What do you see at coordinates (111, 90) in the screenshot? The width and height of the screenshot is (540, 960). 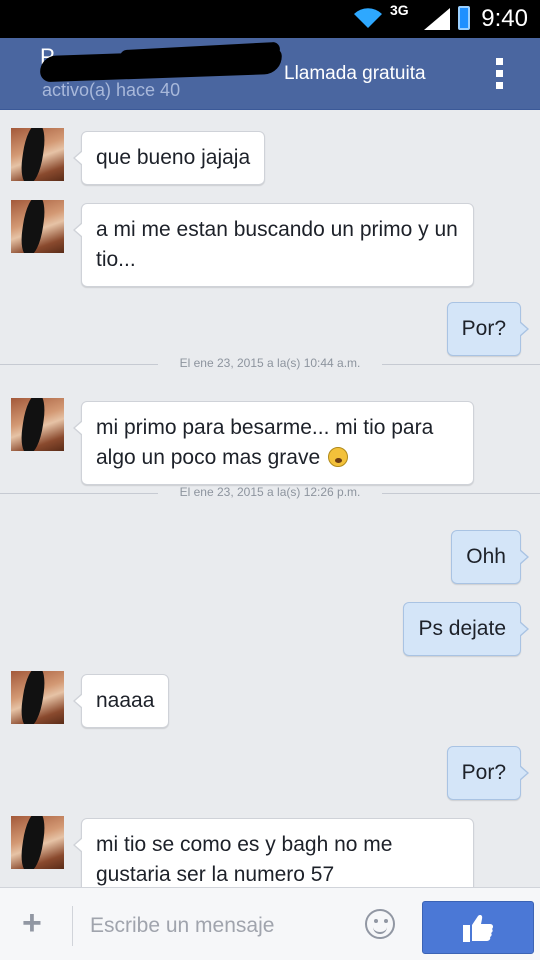 I see `active-status: activo(a) hace 40` at bounding box center [111, 90].